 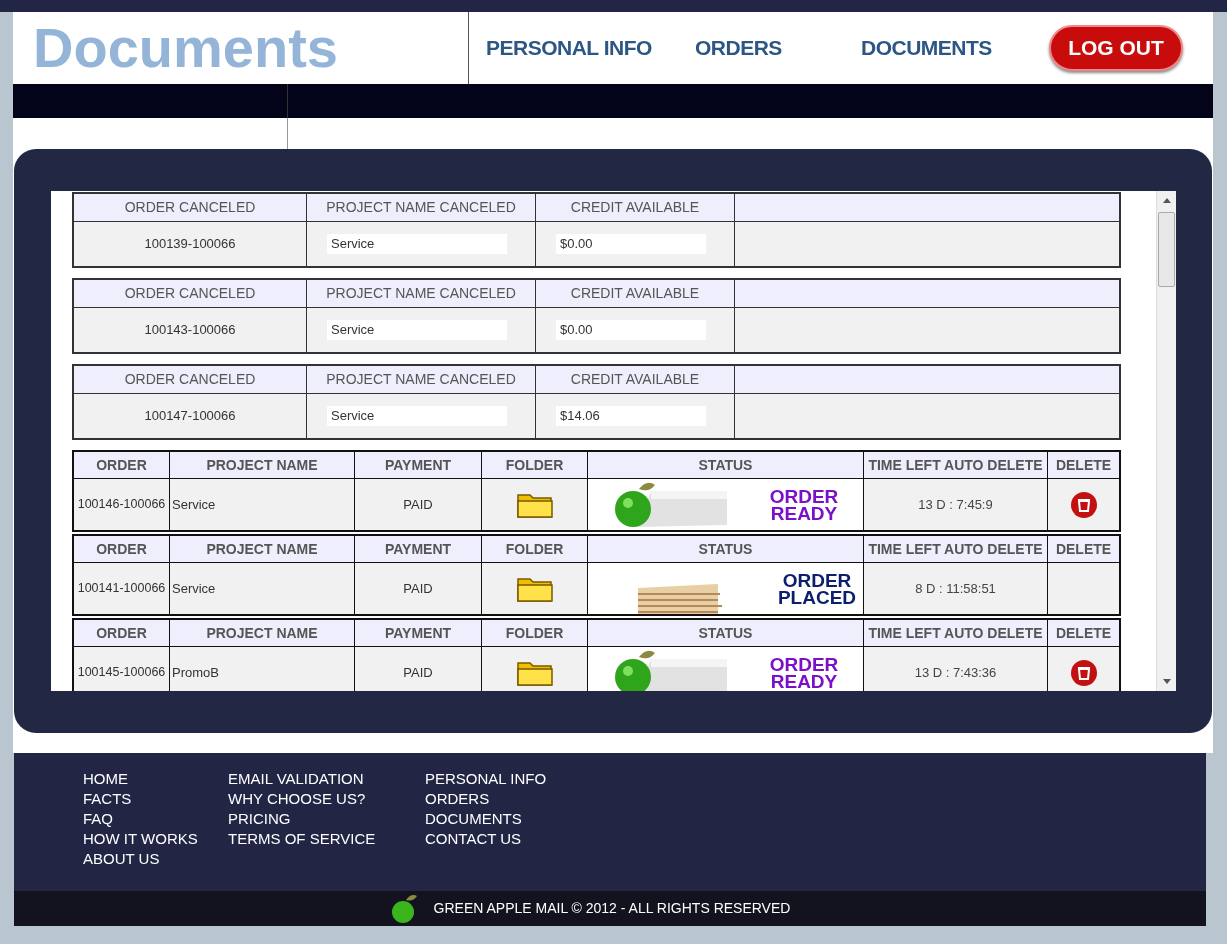 I want to click on table-cell: PromoB, so click(x=262, y=669).